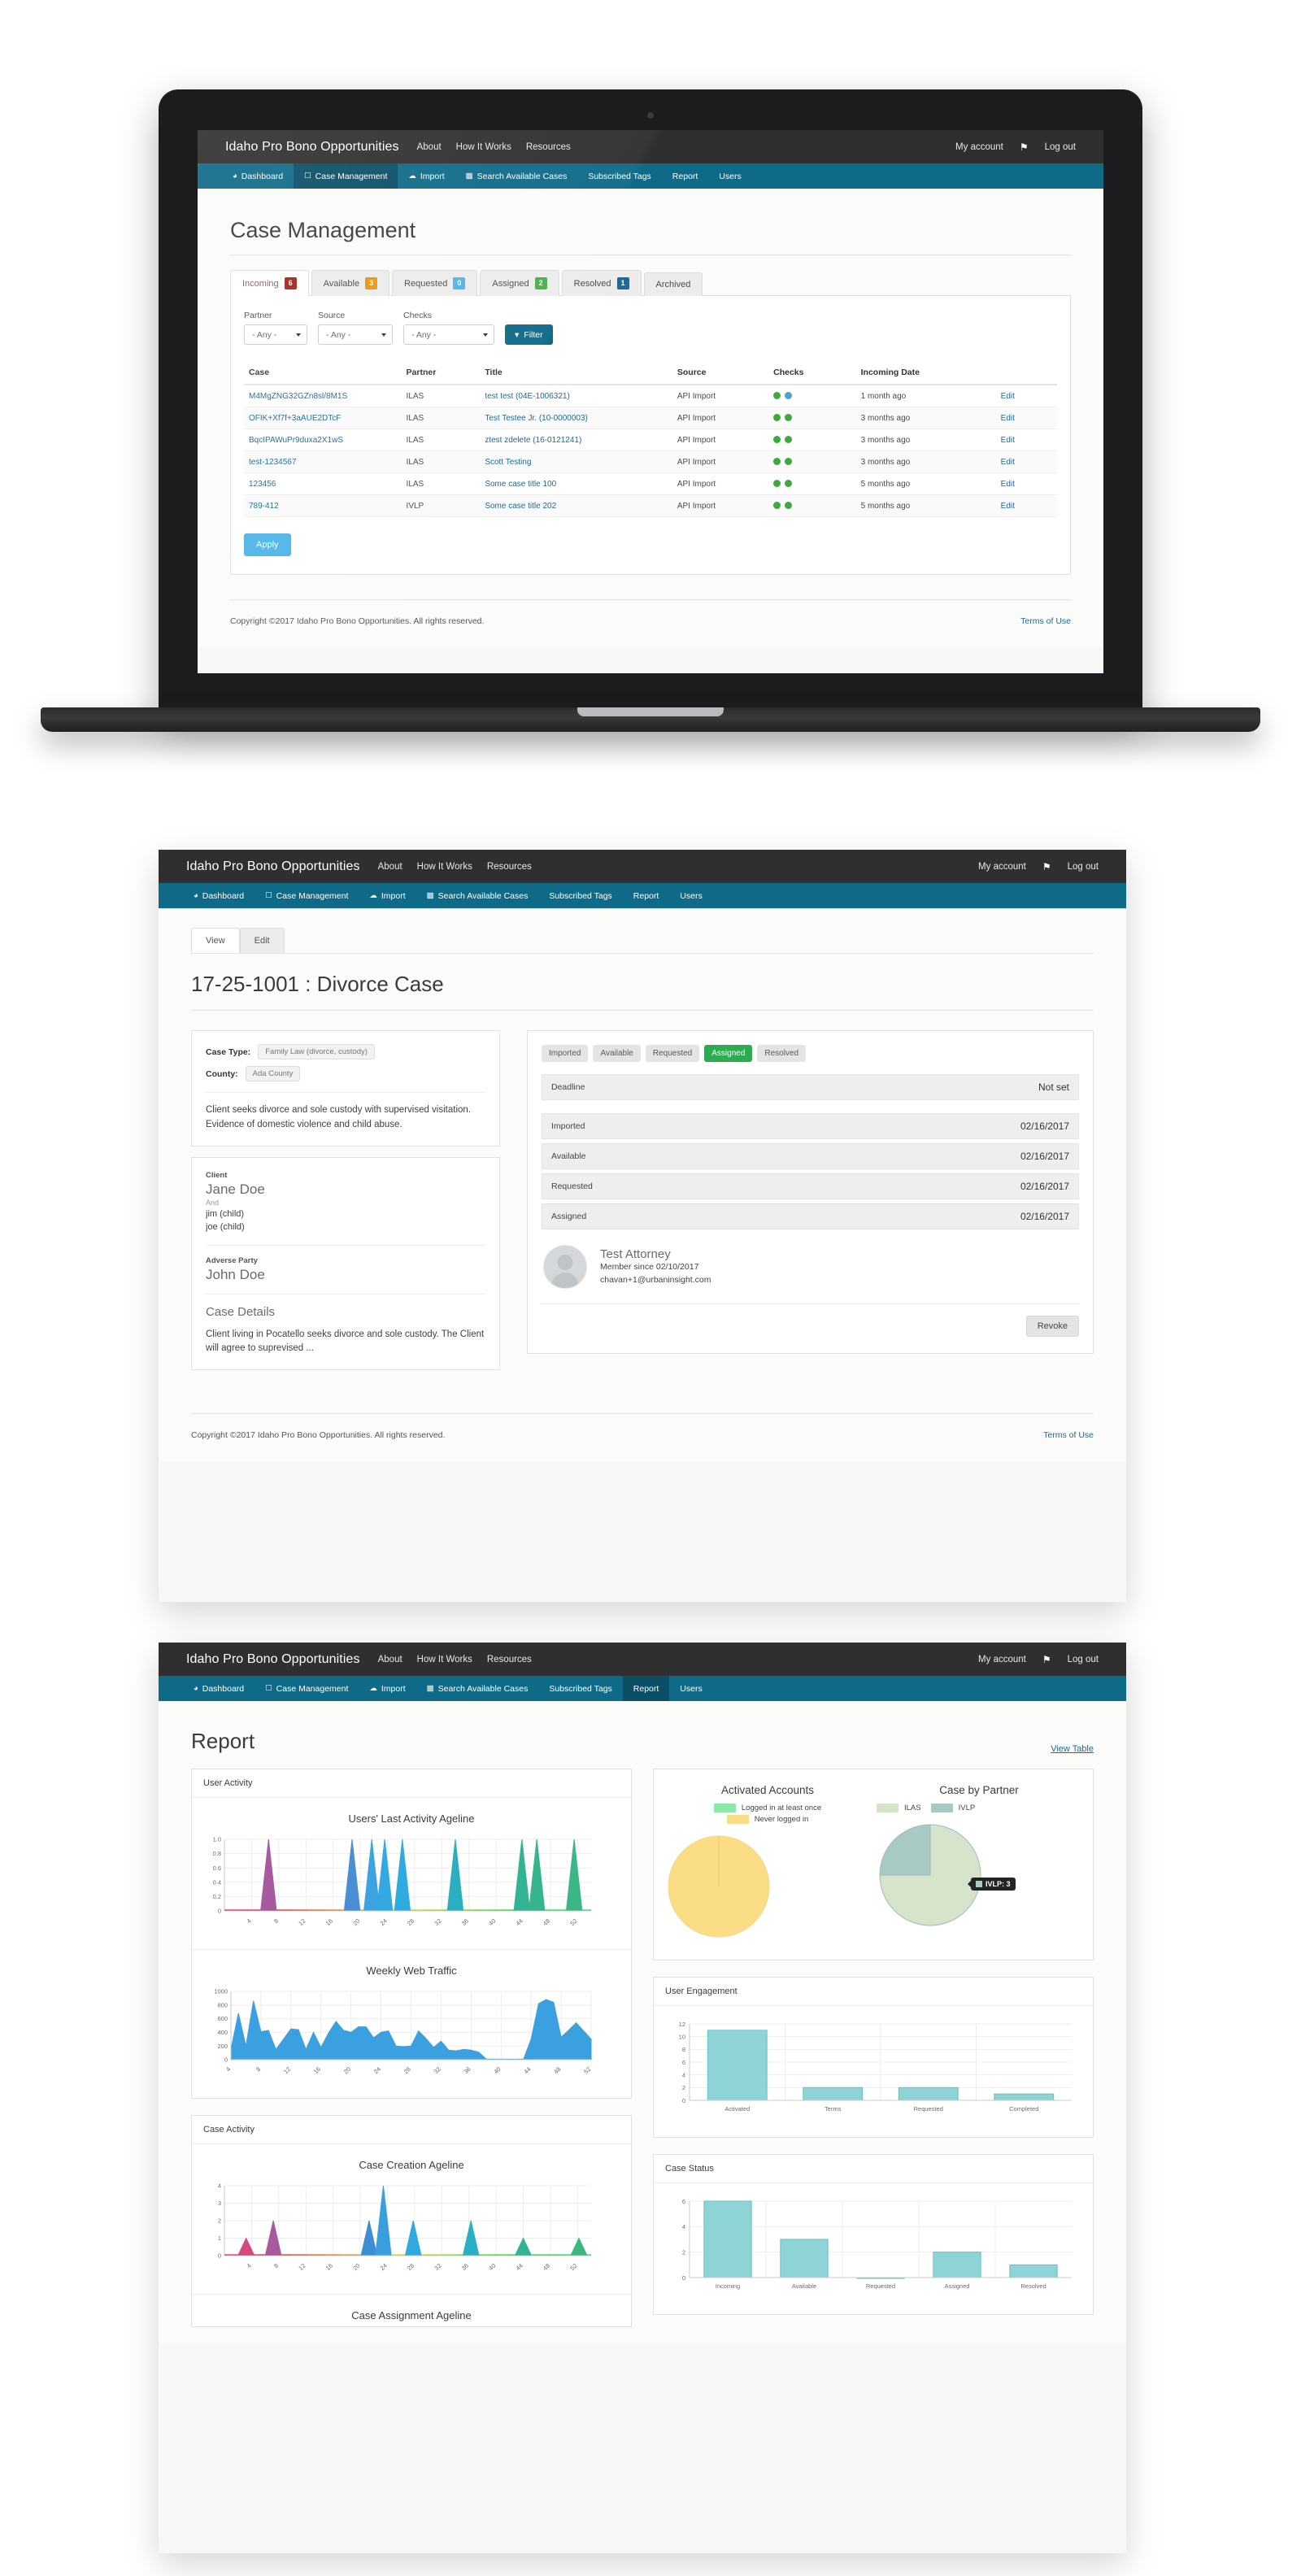  What do you see at coordinates (672, 1053) in the screenshot?
I see `chip-requested: Requested` at bounding box center [672, 1053].